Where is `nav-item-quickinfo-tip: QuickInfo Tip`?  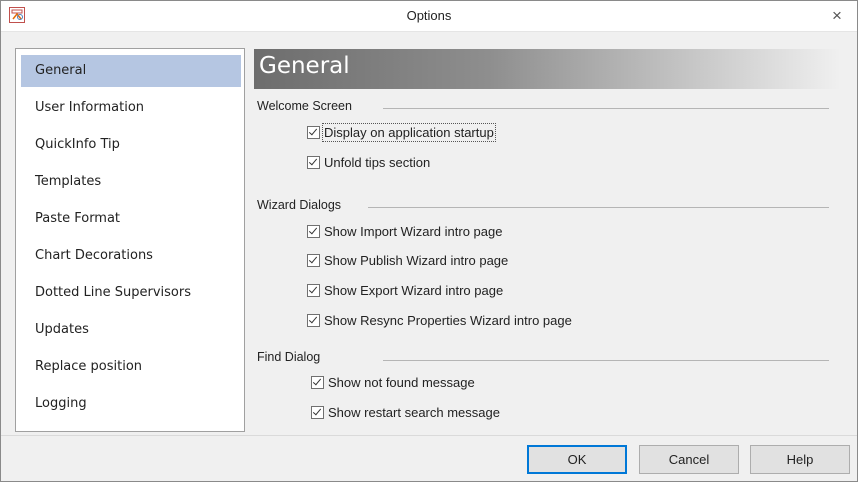
nav-item-quickinfo-tip: QuickInfo Tip is located at coordinates (131, 145).